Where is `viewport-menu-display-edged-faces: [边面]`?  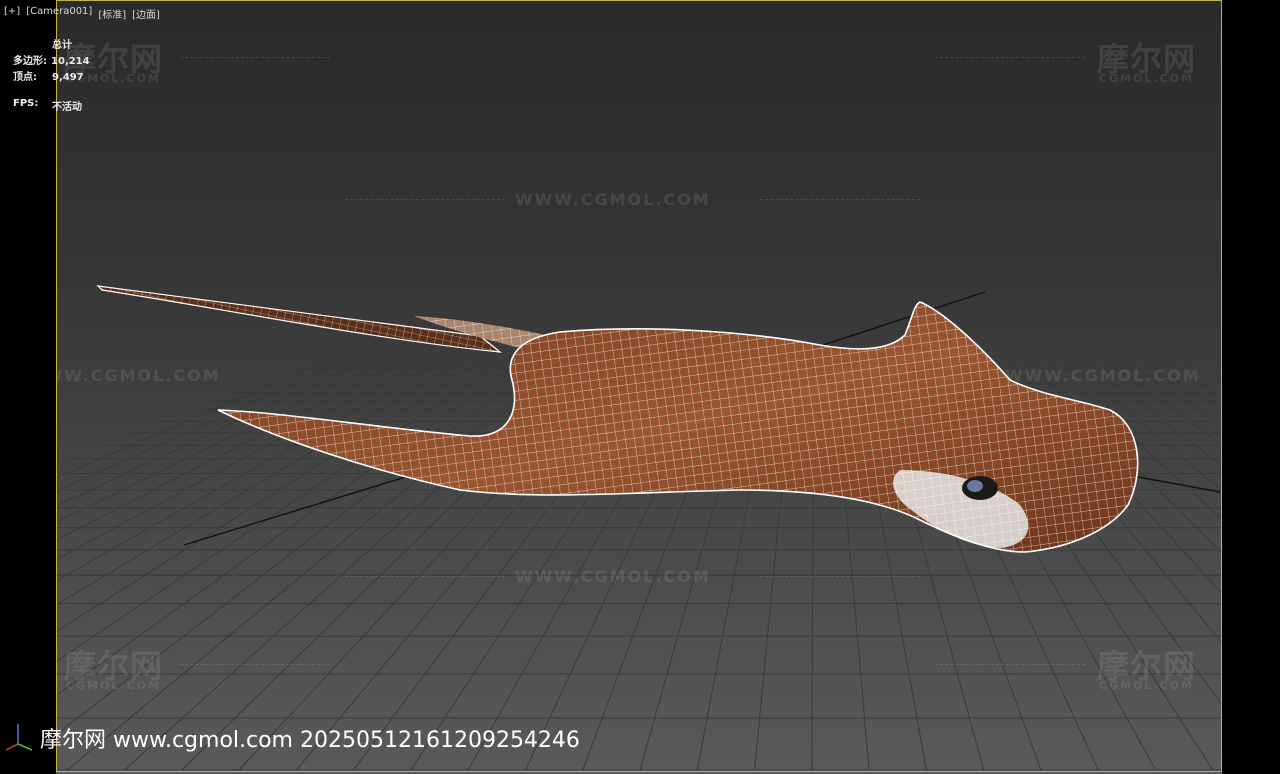
viewport-menu-display-edged-faces: [边面] is located at coordinates (146, 13).